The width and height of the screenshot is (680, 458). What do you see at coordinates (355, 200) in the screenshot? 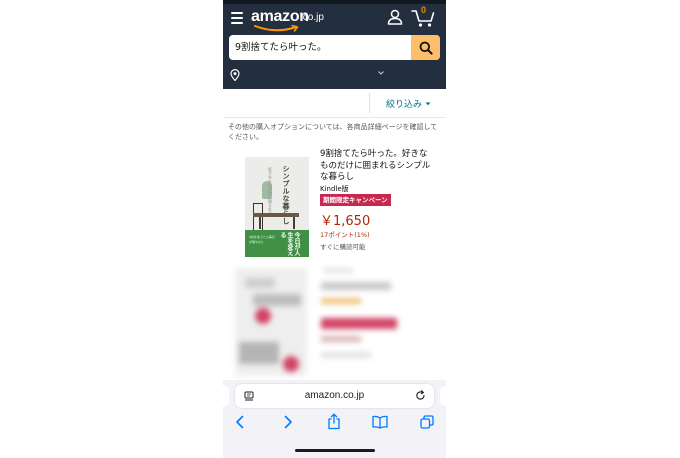
I see `promo-badge: 期間限定キャンペーン` at bounding box center [355, 200].